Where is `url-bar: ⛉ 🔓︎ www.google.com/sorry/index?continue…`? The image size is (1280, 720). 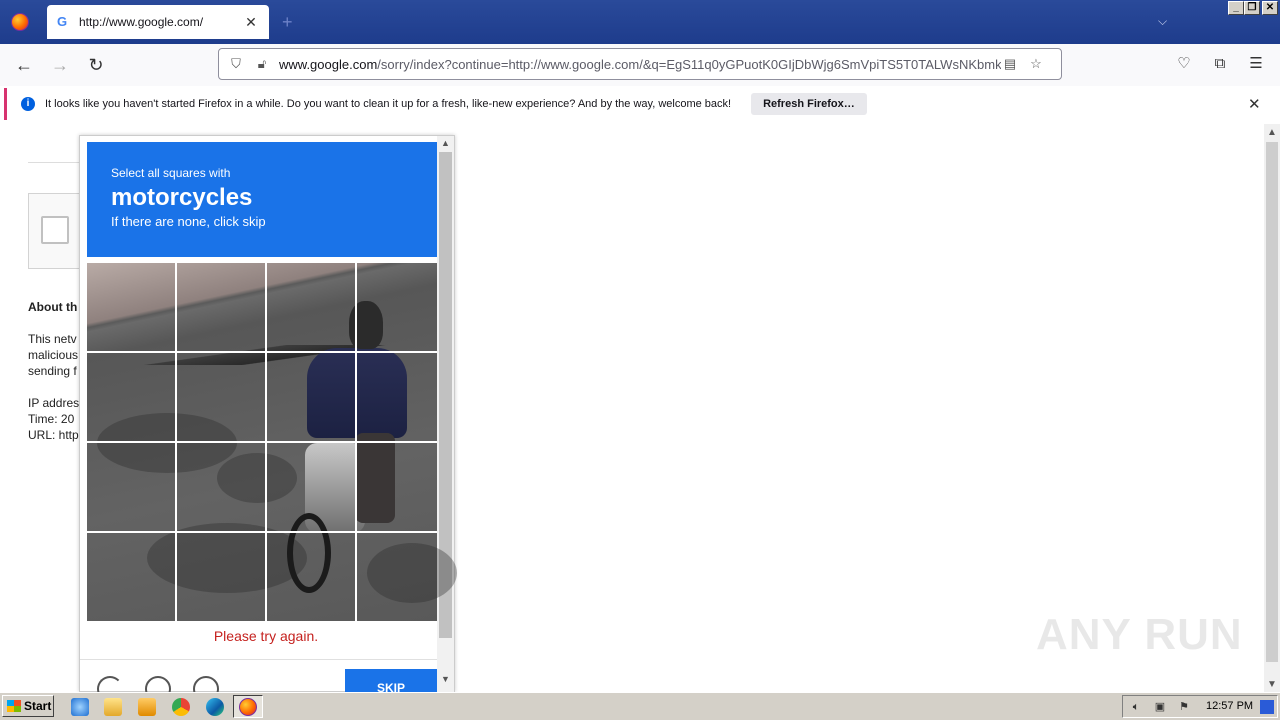 url-bar: ⛉ 🔓︎ www.google.com/sorry/index?continue… is located at coordinates (640, 64).